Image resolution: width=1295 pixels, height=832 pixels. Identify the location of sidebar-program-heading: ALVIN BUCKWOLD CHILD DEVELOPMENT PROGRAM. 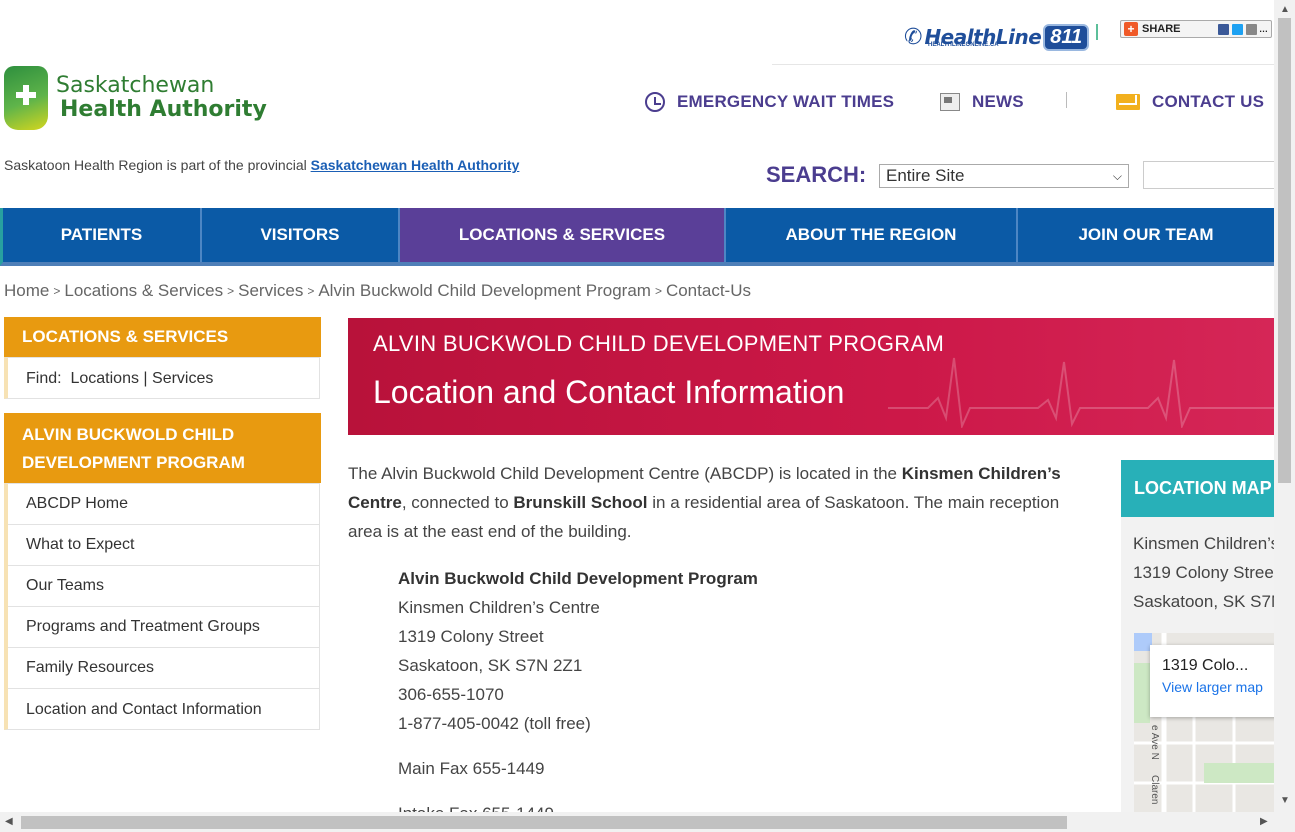
(162, 448).